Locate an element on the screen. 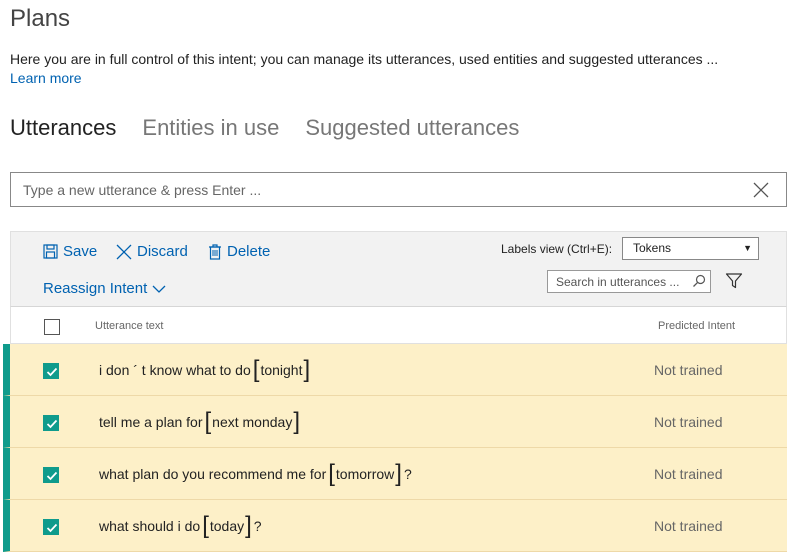  new-utterance-input is located at coordinates (368, 189).